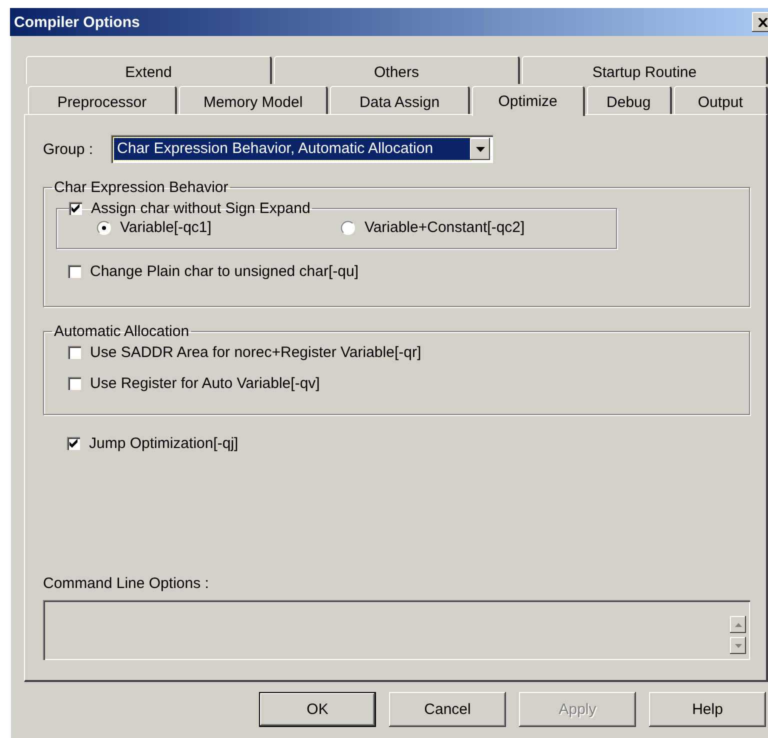 This screenshot has width=768, height=738. Describe the element at coordinates (77, 22) in the screenshot. I see `window-title: Compiler Options` at that location.